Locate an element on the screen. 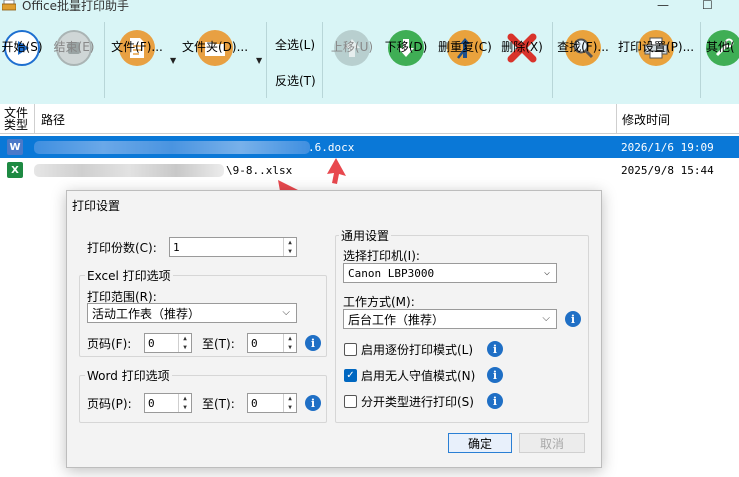 The height and width of the screenshot is (477, 739). excel-file-icon: X is located at coordinates (15, 170).